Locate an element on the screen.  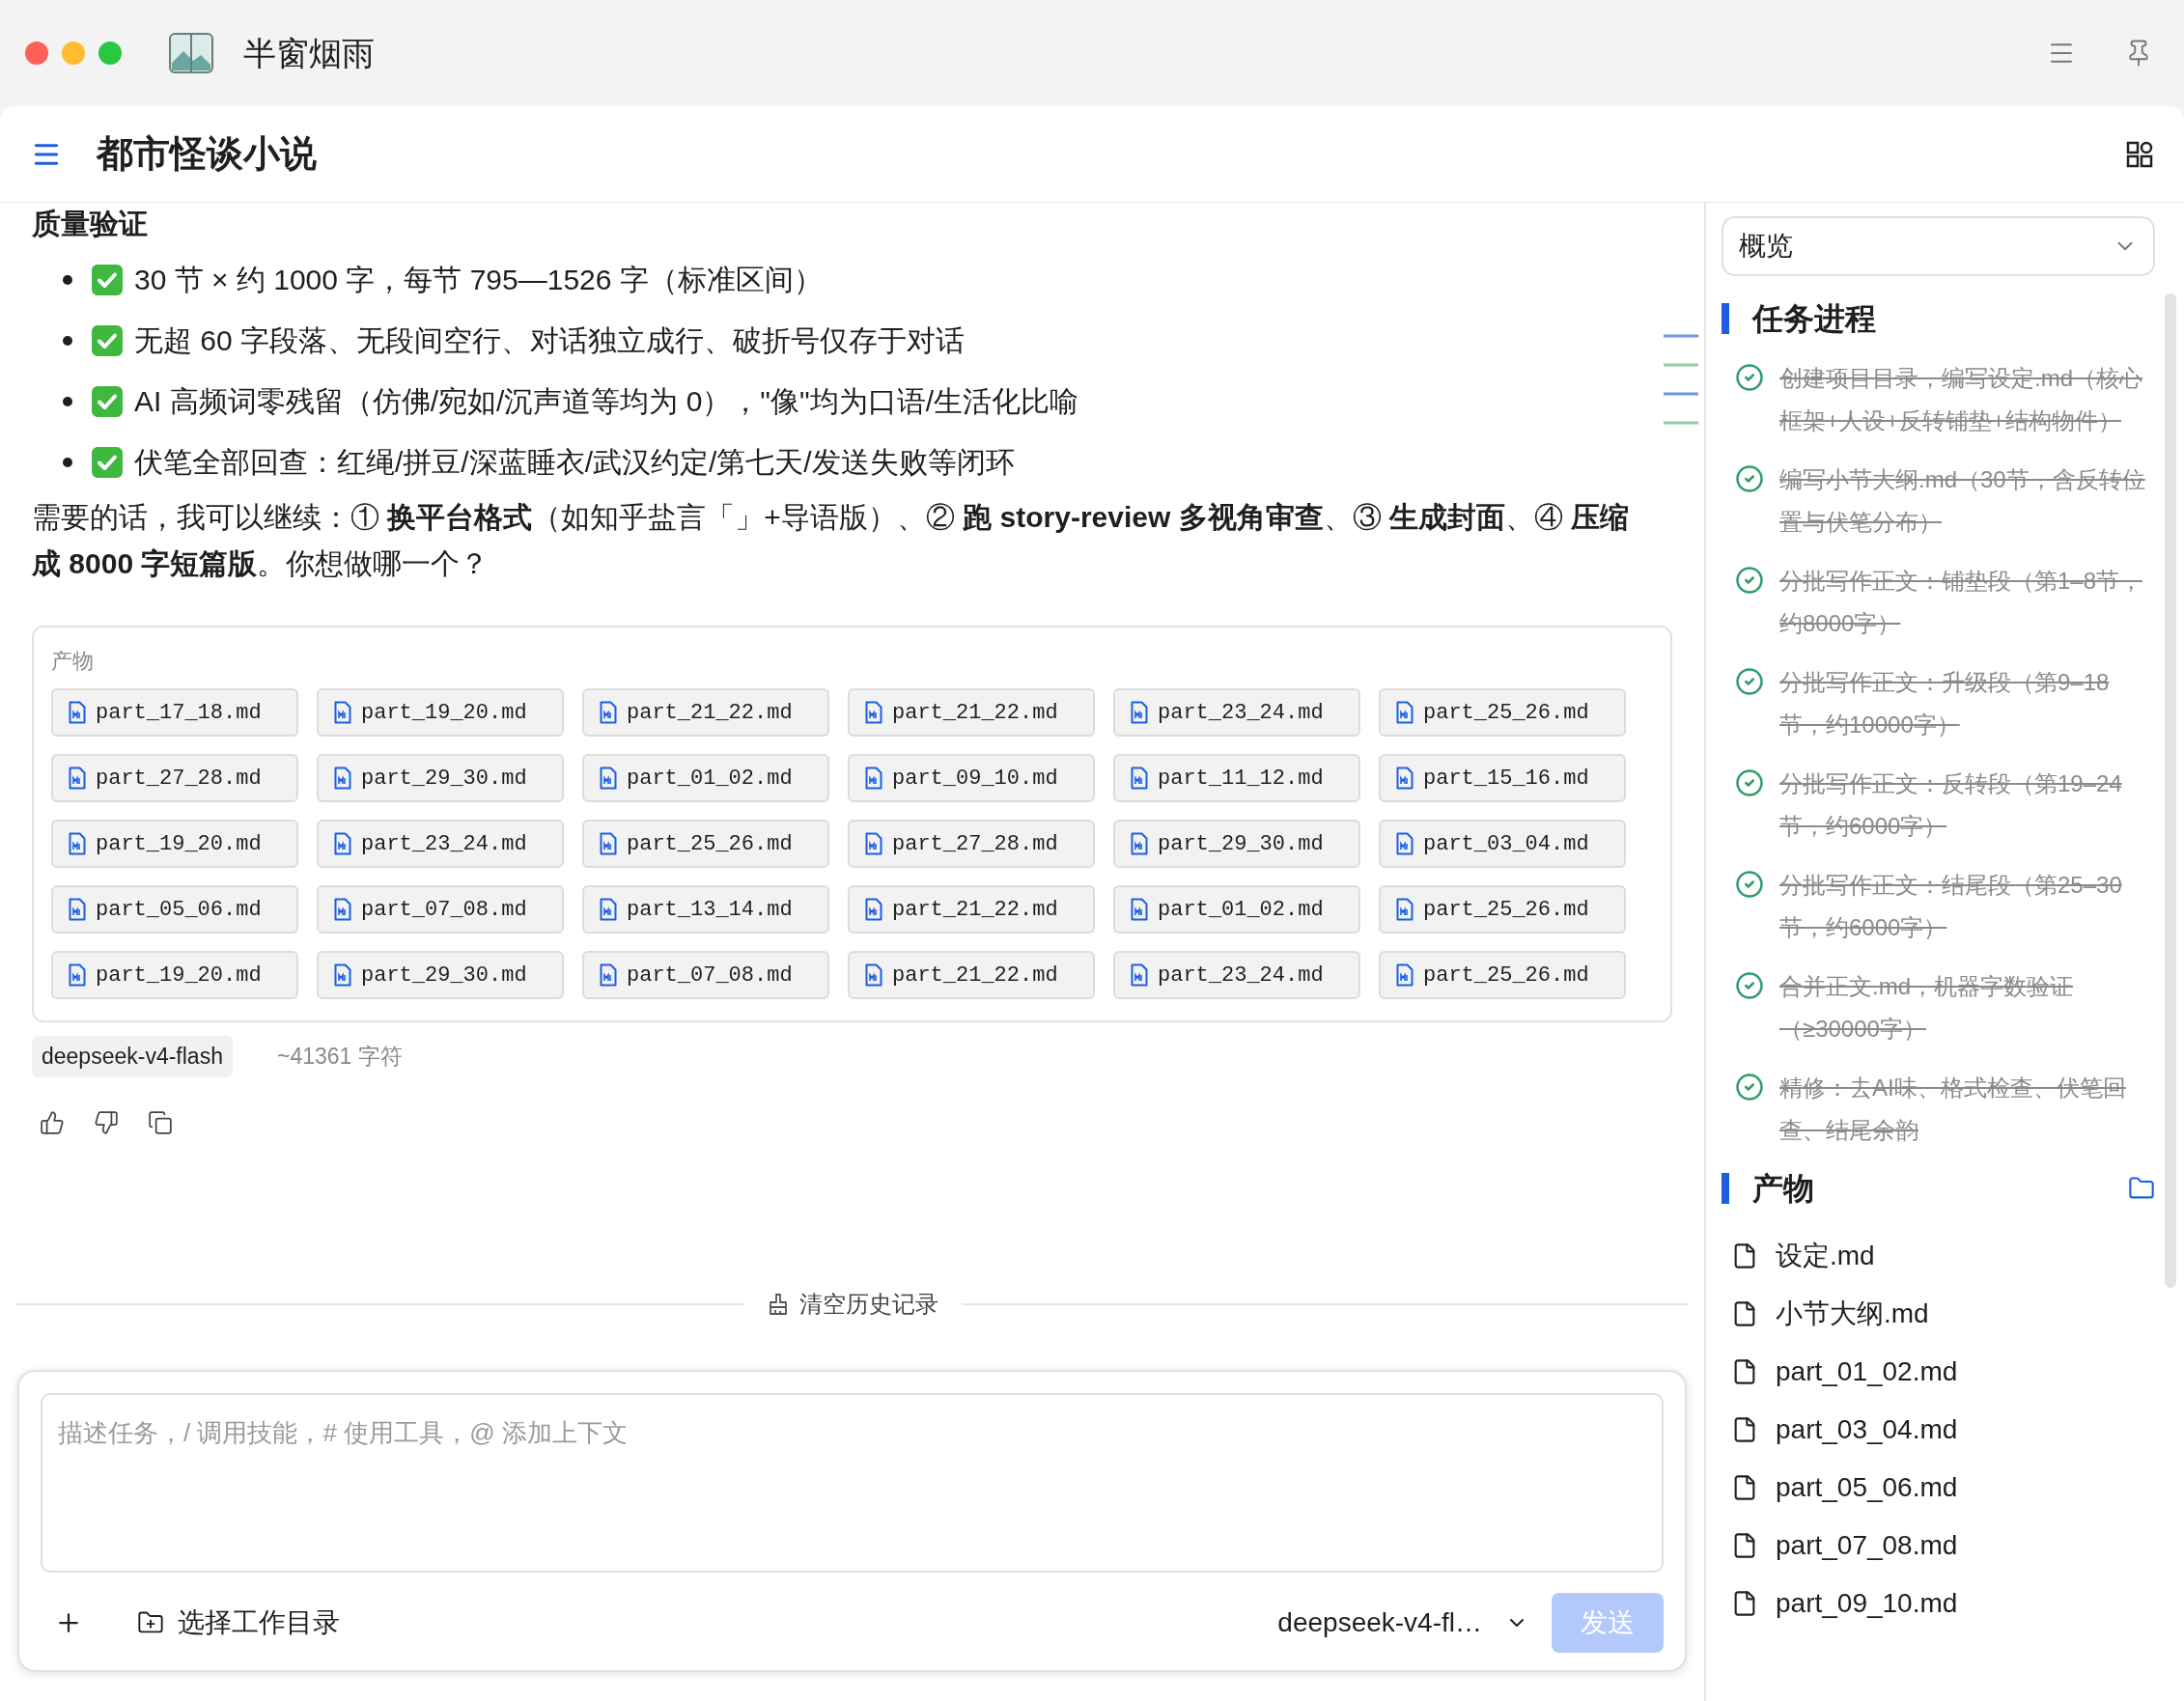
section-heading: 质量验证 is located at coordinates (91, 224).